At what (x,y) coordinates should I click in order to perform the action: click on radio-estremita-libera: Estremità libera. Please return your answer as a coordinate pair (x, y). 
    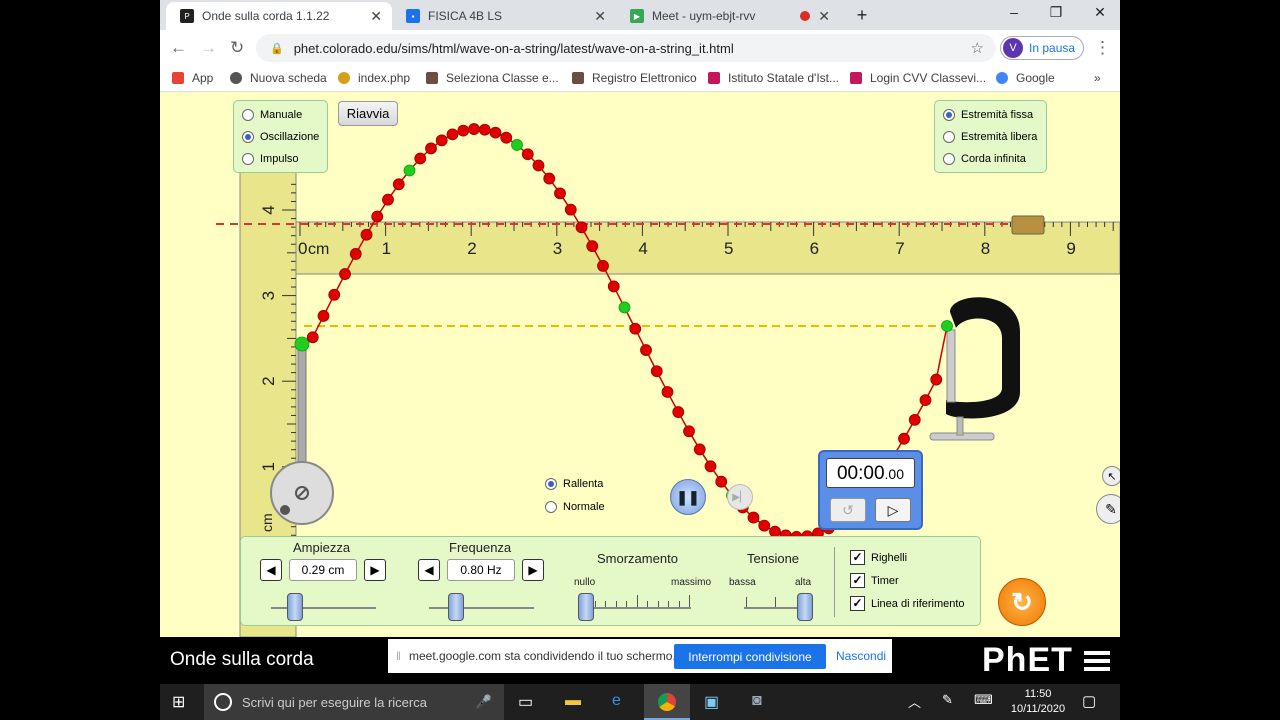
    Looking at the image, I should click on (990, 137).